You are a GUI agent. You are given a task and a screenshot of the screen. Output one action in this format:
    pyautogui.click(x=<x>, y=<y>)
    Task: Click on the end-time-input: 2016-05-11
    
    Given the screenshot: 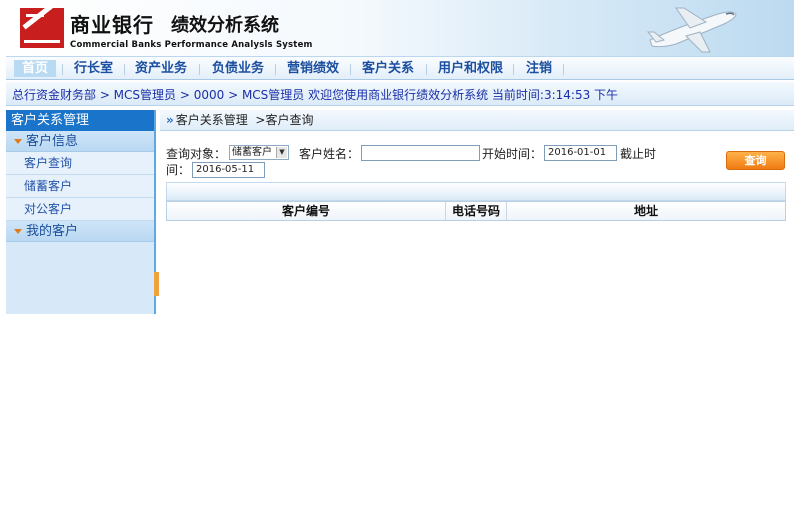 What is the action you would take?
    pyautogui.click(x=228, y=170)
    